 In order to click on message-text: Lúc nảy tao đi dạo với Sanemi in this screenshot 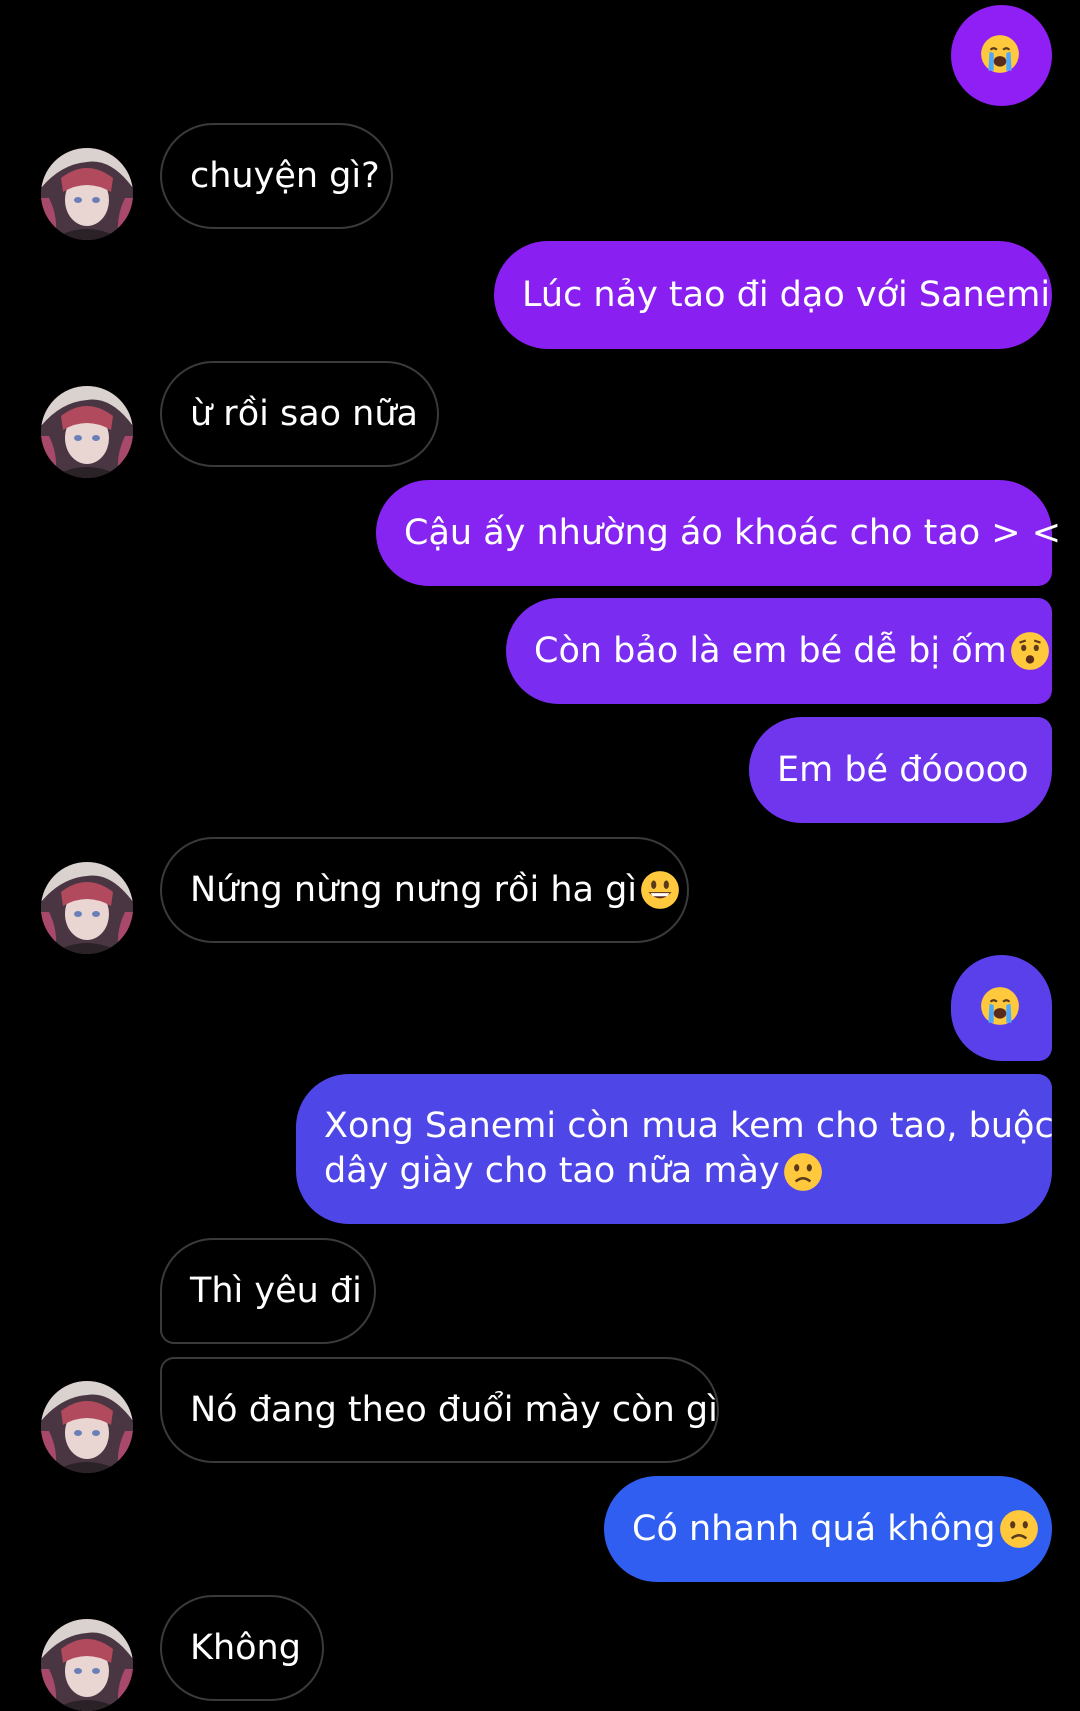, I will do `click(786, 294)`.